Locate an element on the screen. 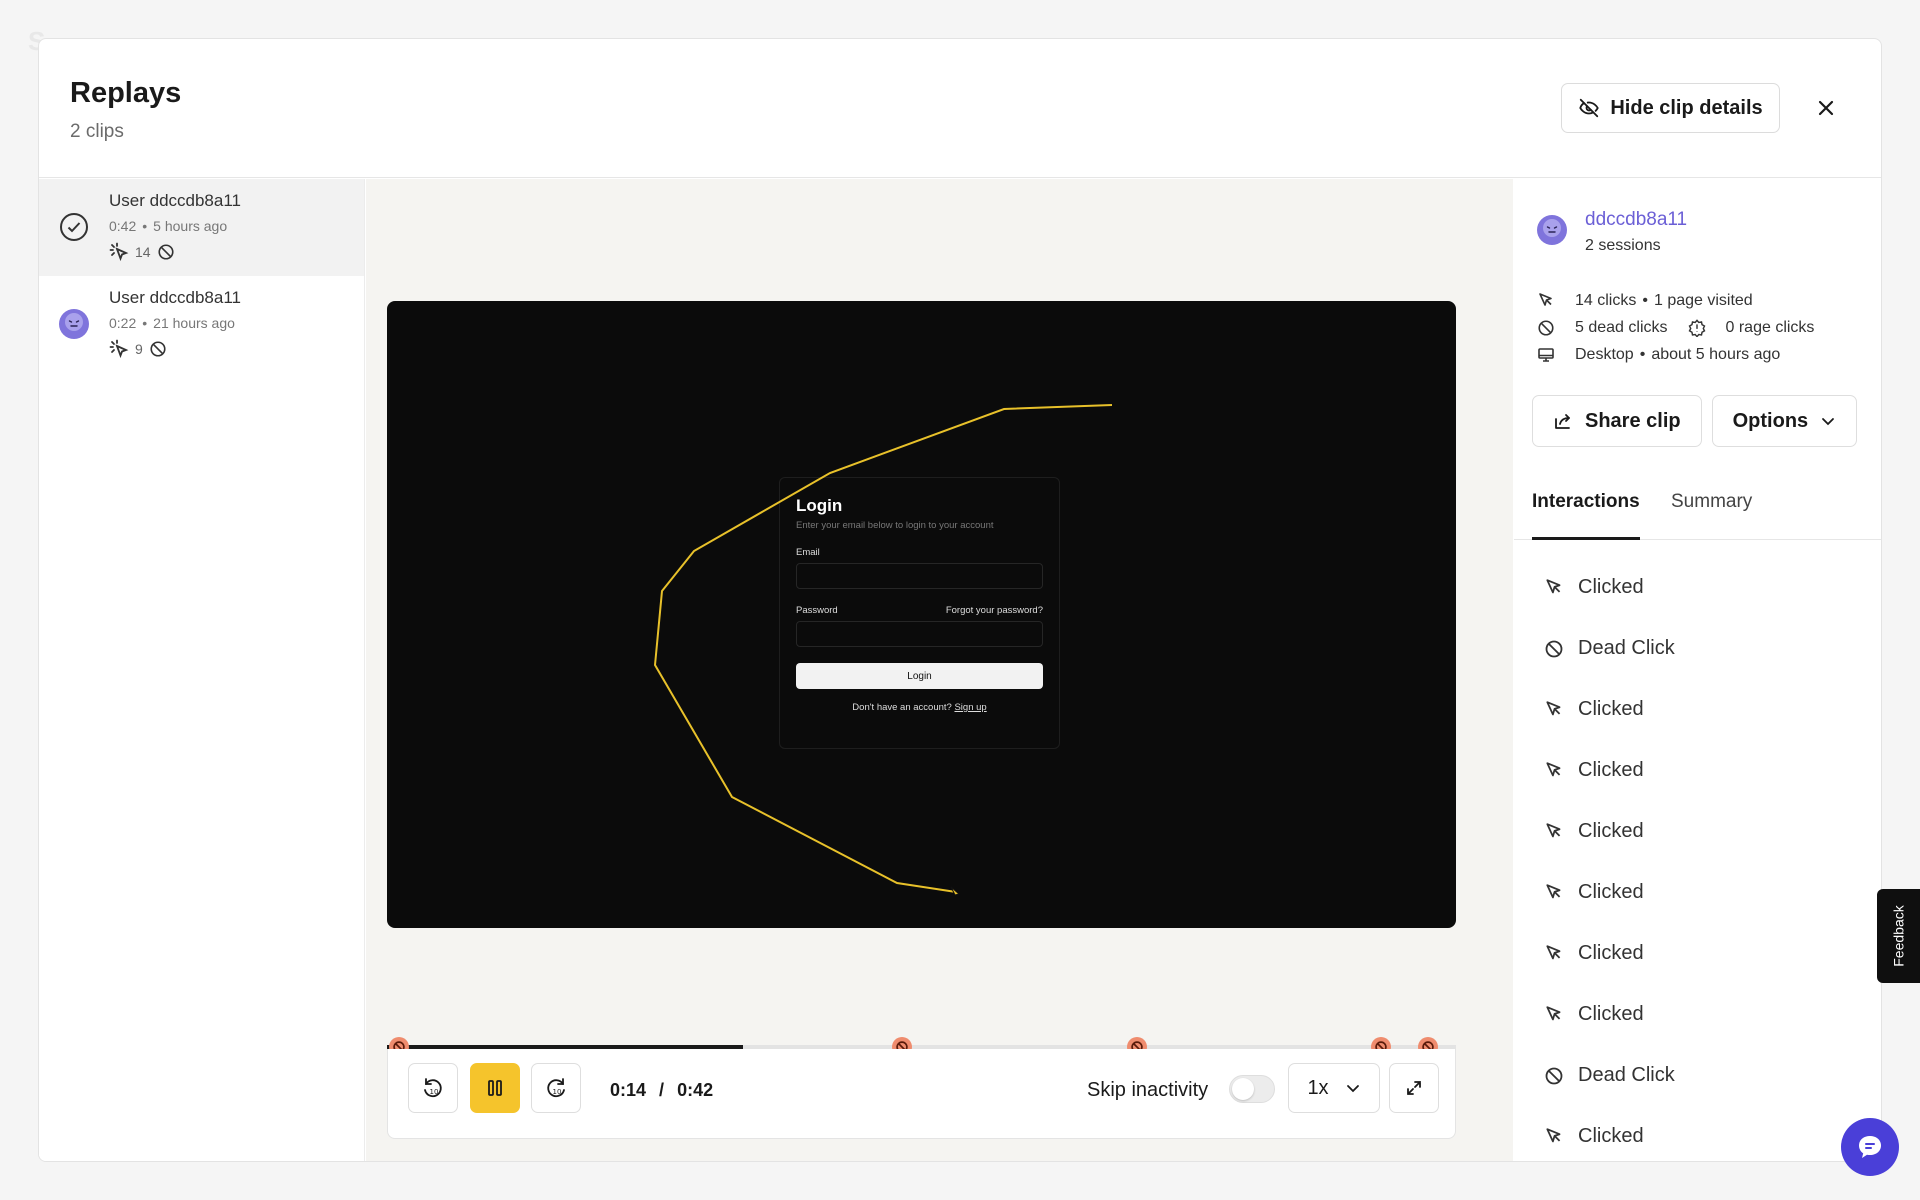 The width and height of the screenshot is (1920, 1200). clip-item: User ddccdb8a11 0:22 • 21 hours ago 9 is located at coordinates (201, 324).